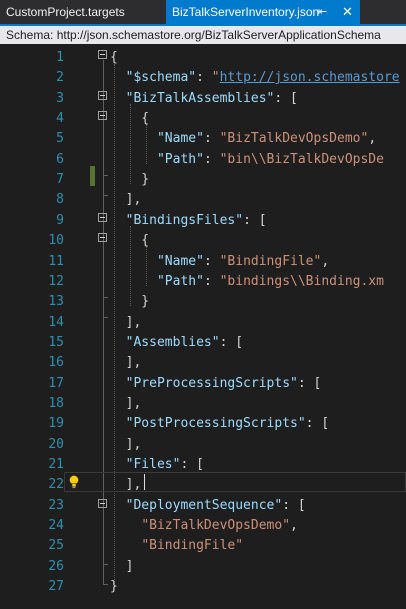 Image resolution: width=406 pixels, height=609 pixels. What do you see at coordinates (211, 383) in the screenshot?
I see `code-token: "PreProcessingScripts"` at bounding box center [211, 383].